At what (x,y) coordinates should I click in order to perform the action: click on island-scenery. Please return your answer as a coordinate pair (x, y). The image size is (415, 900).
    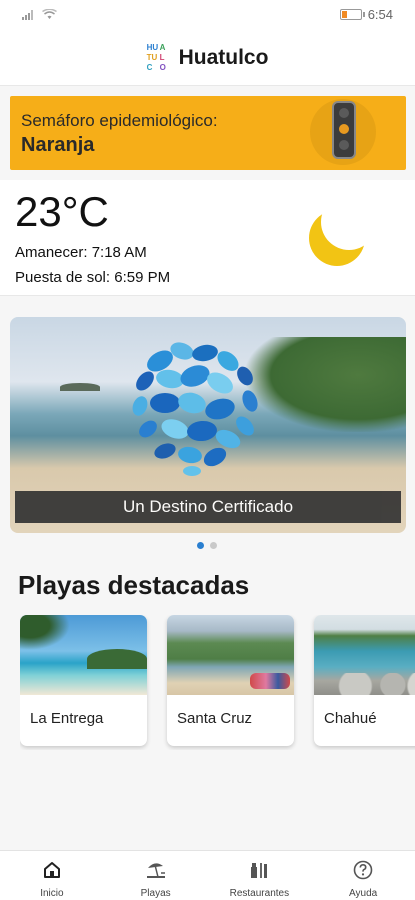
    Looking at the image, I should click on (80, 387).